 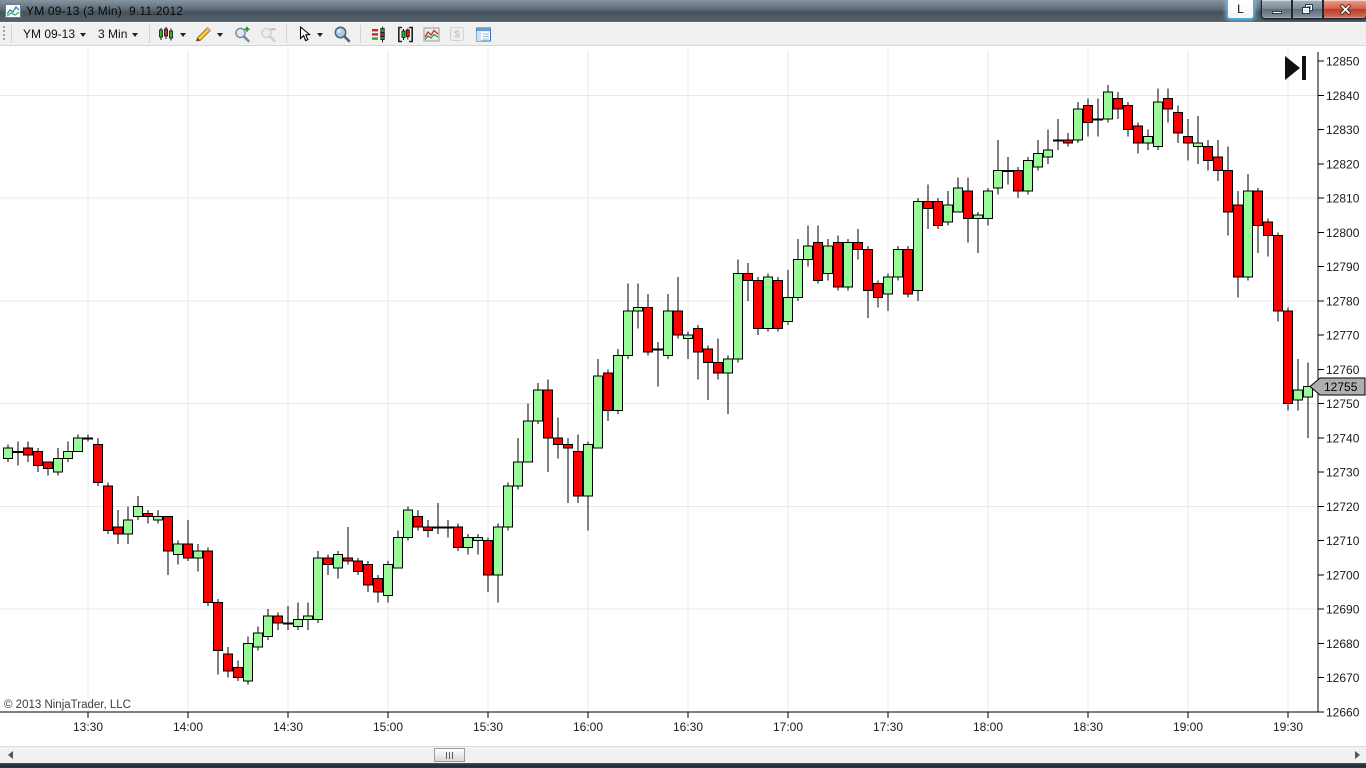 I want to click on link-button: L, so click(x=1240, y=9).